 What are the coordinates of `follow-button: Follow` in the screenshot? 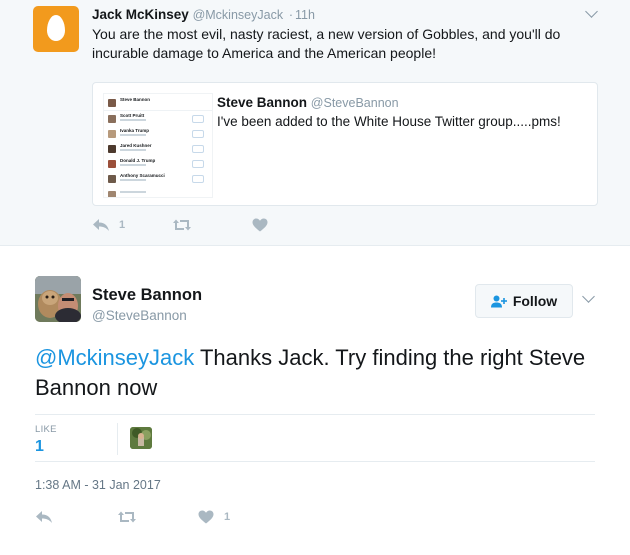 It's located at (524, 301).